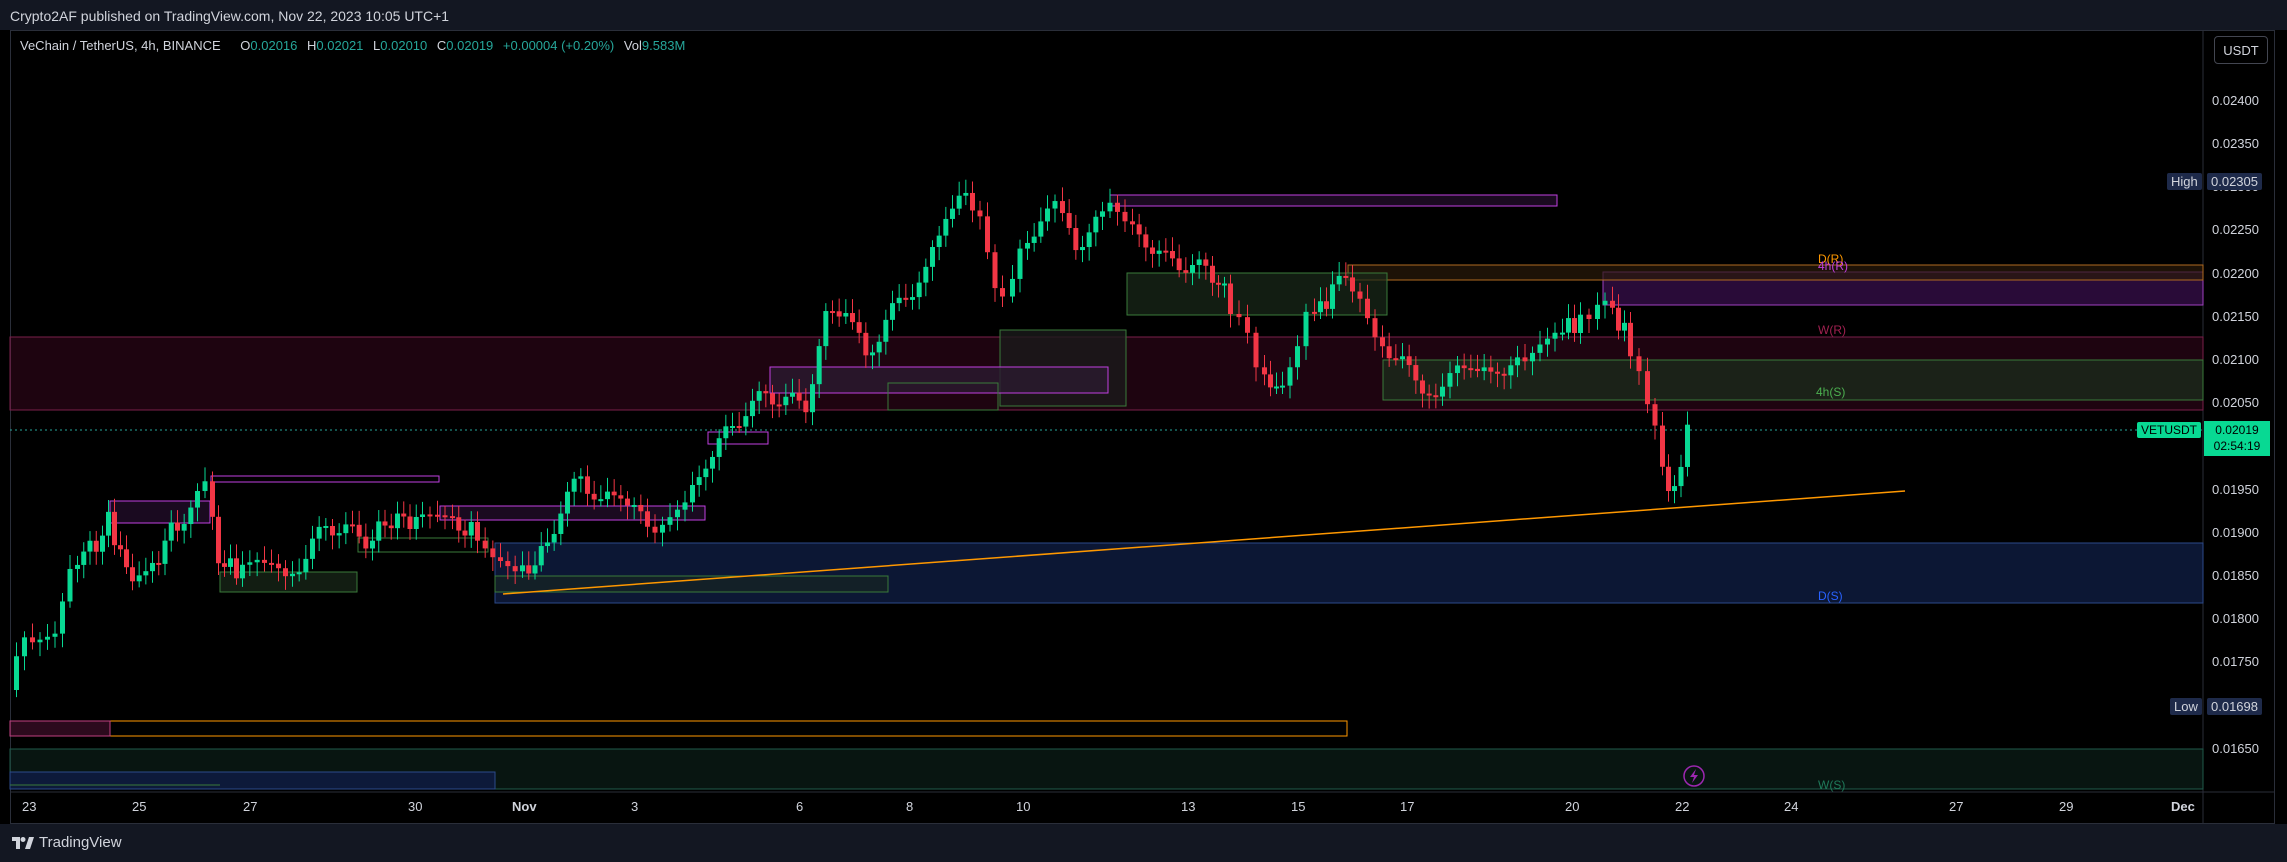  What do you see at coordinates (799, 806) in the screenshot?
I see `time-tick-label: 6` at bounding box center [799, 806].